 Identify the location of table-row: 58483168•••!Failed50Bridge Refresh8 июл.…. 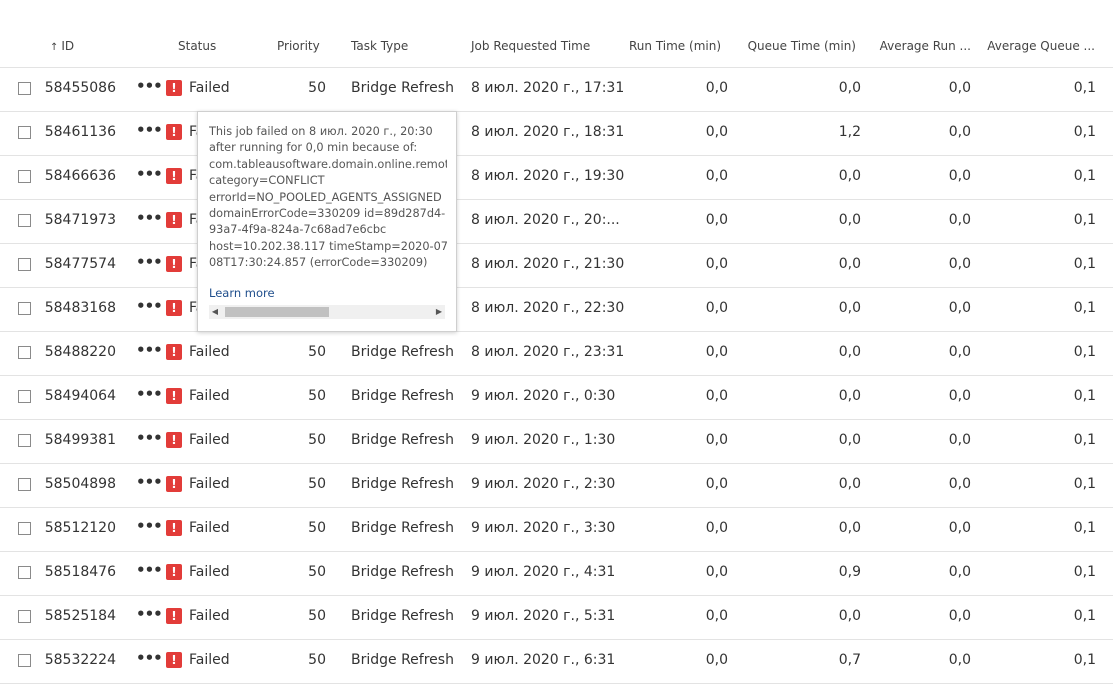
(556, 310).